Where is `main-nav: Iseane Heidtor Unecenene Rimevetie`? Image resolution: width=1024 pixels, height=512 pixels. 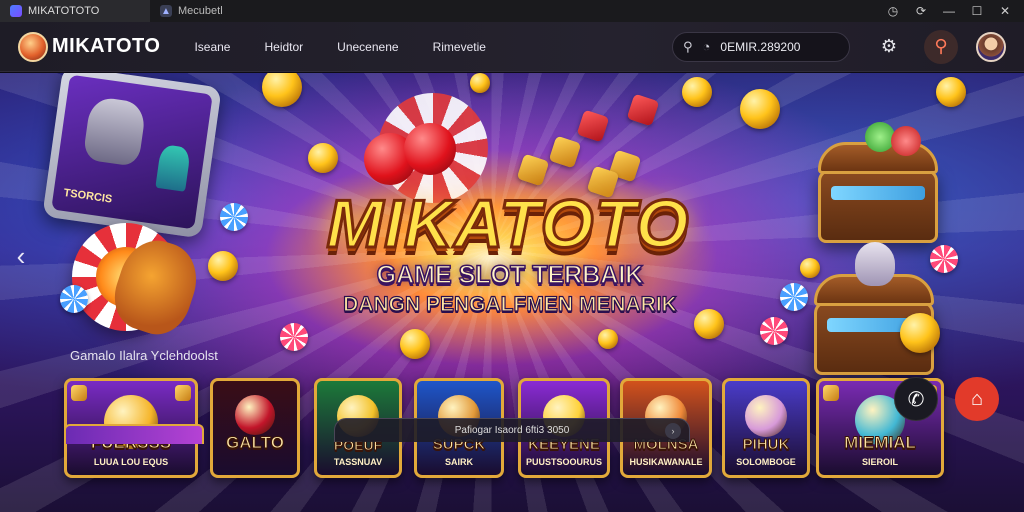 main-nav: Iseane Heidtor Unecenene Rimevetie is located at coordinates (339, 47).